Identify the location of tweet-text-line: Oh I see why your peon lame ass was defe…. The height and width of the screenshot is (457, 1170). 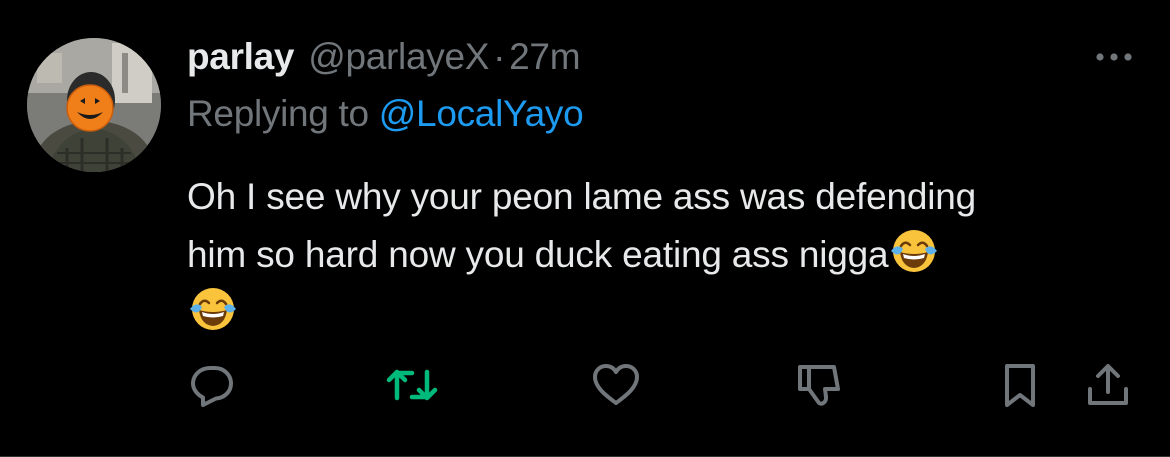
(582, 196).